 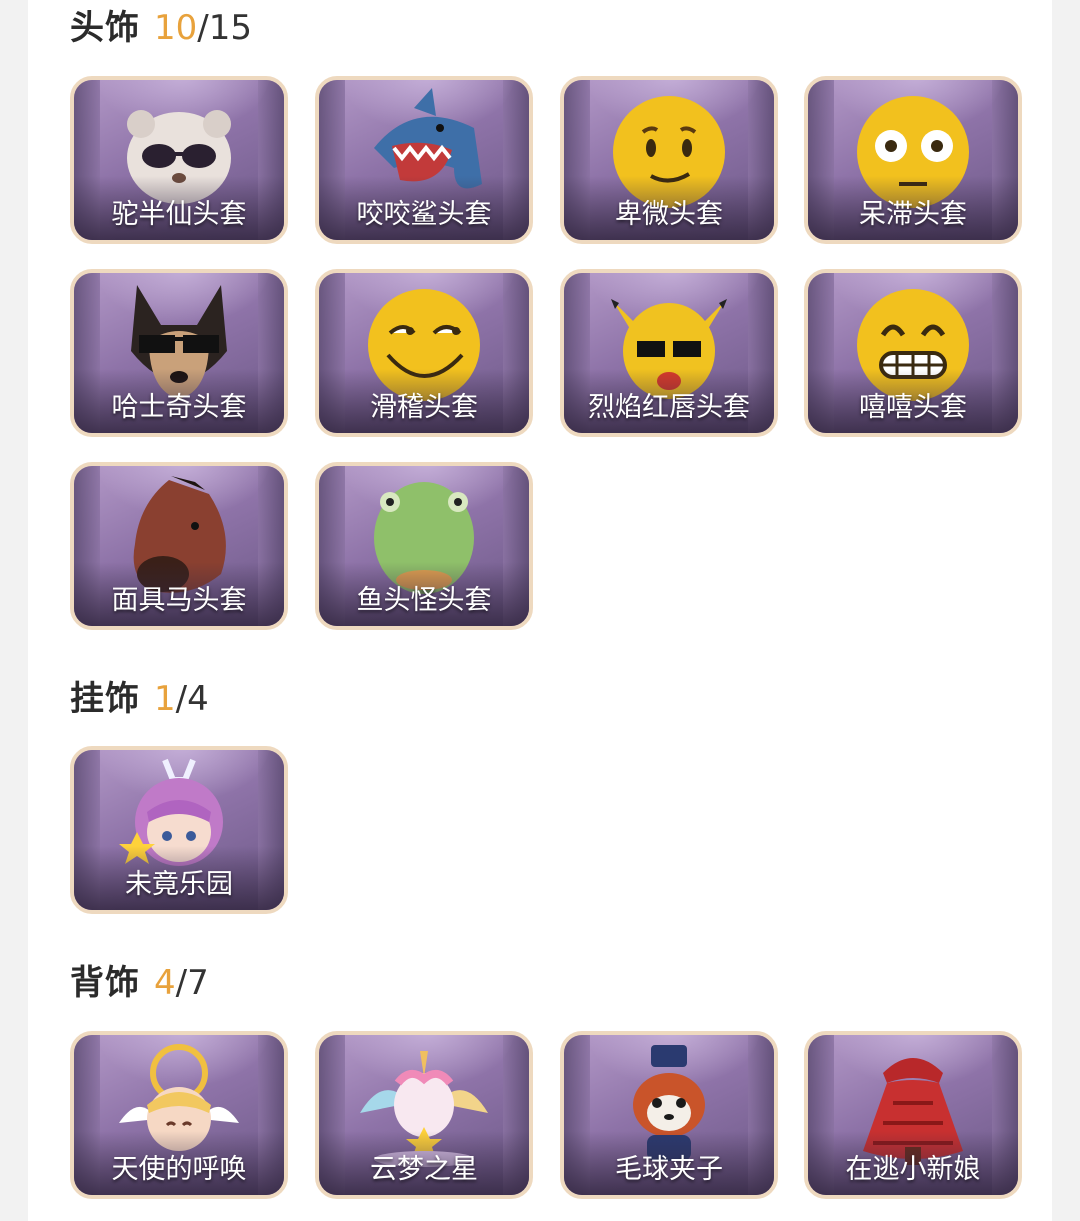 I want to click on section-title: 背饰, so click(x=105, y=983).